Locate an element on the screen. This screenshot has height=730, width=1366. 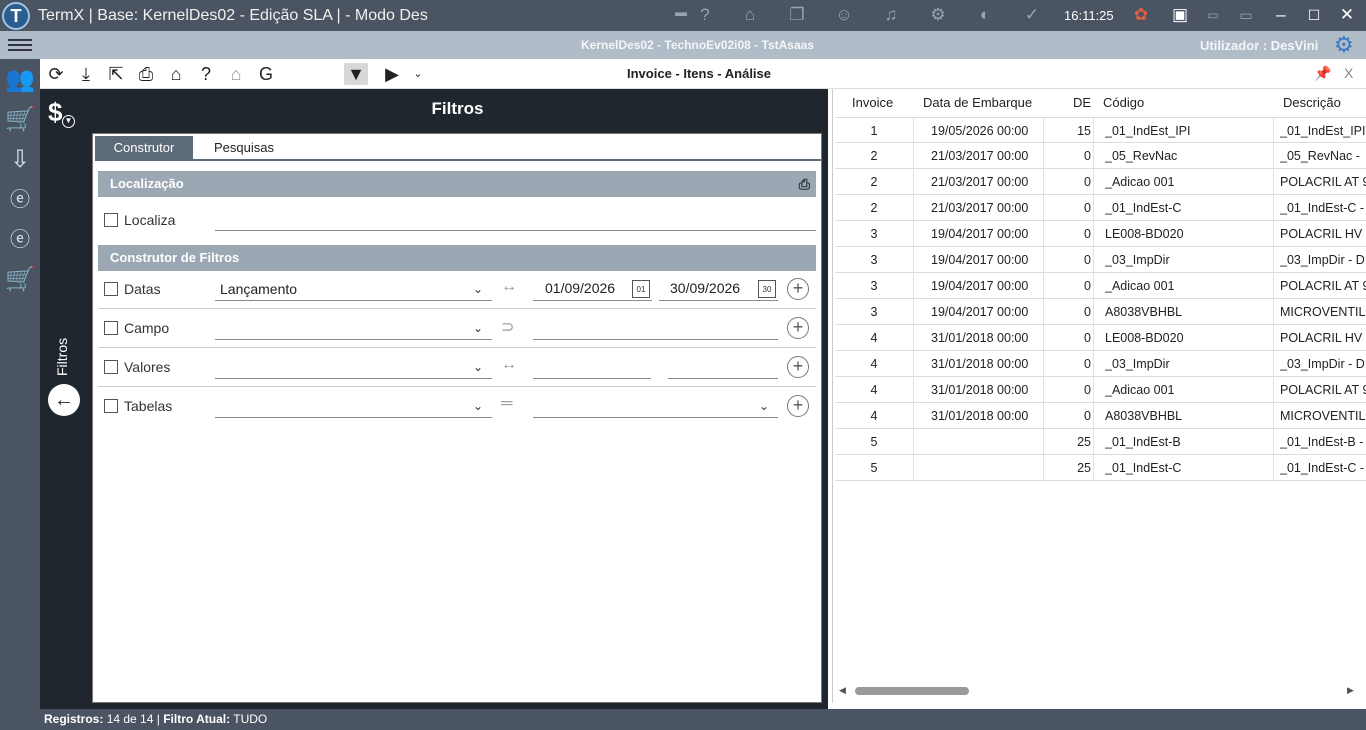
camera-icon: ▣ is located at coordinates (1180, 15).